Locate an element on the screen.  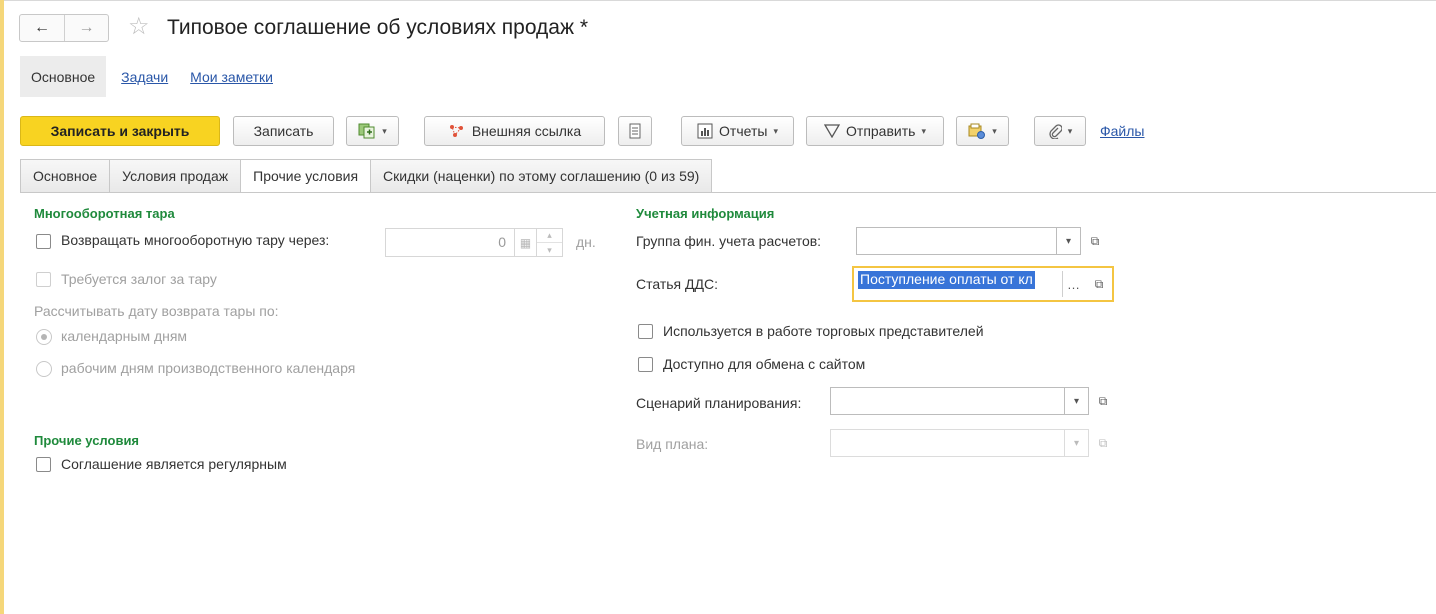
accounting-info-title: Учетная информация is located at coordinates (705, 213).